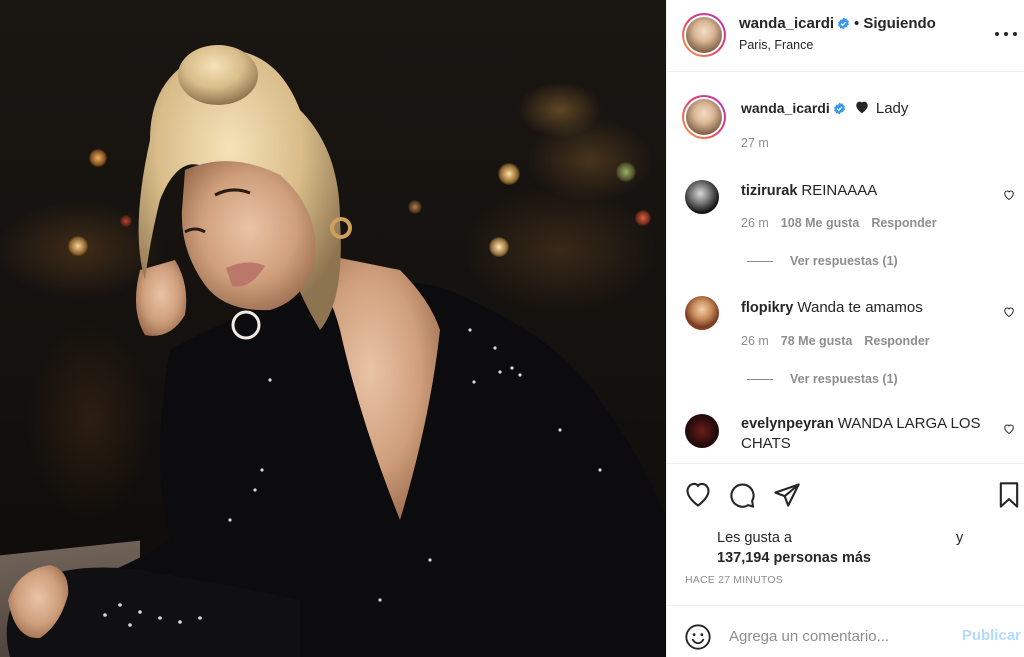 The height and width of the screenshot is (657, 1024). Describe the element at coordinates (704, 117) in the screenshot. I see `caption-avatar` at that location.